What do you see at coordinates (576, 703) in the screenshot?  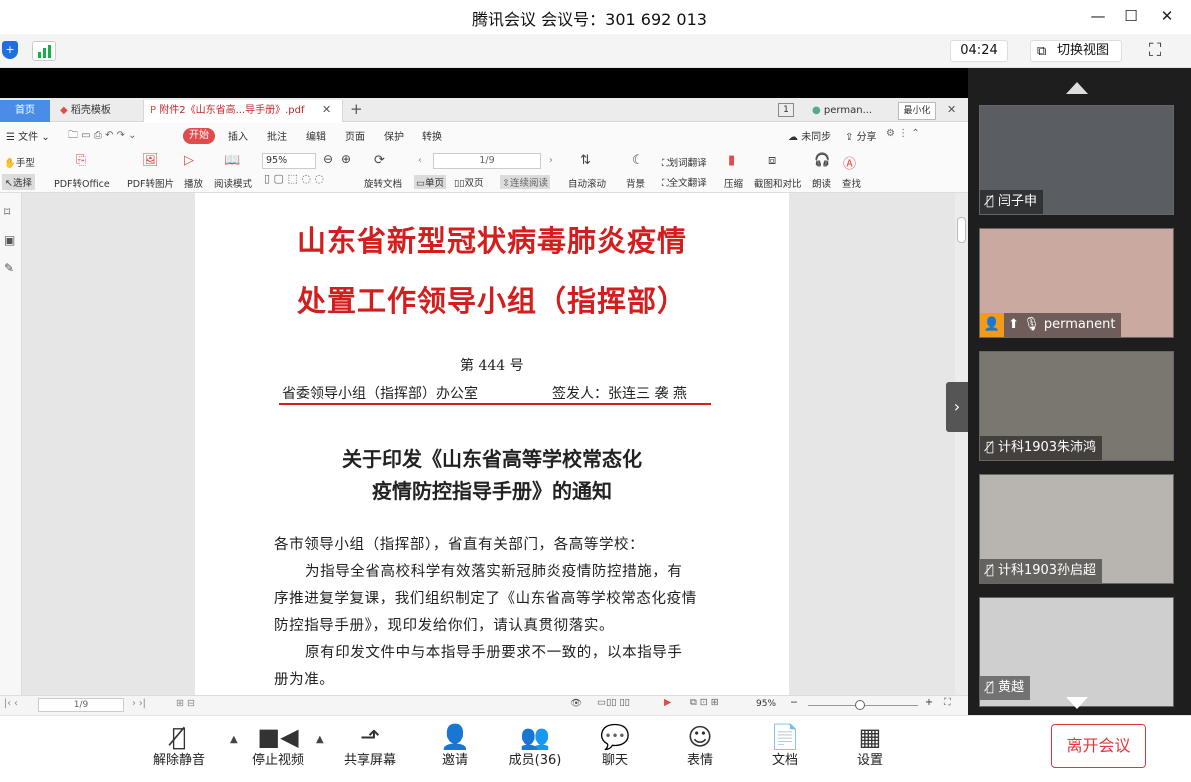 I see `eye-protection-icon: 👁` at bounding box center [576, 703].